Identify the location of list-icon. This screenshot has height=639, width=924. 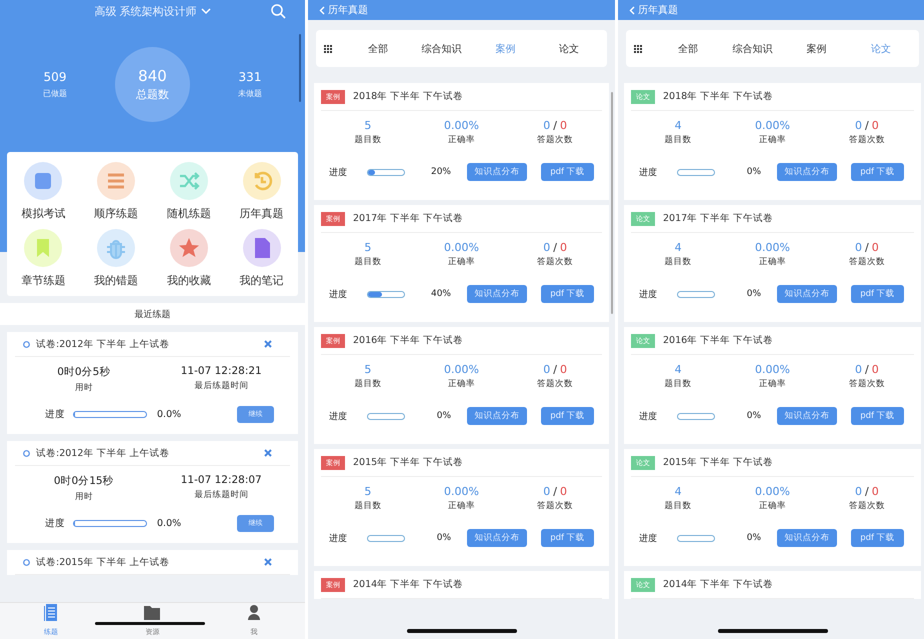
(116, 181).